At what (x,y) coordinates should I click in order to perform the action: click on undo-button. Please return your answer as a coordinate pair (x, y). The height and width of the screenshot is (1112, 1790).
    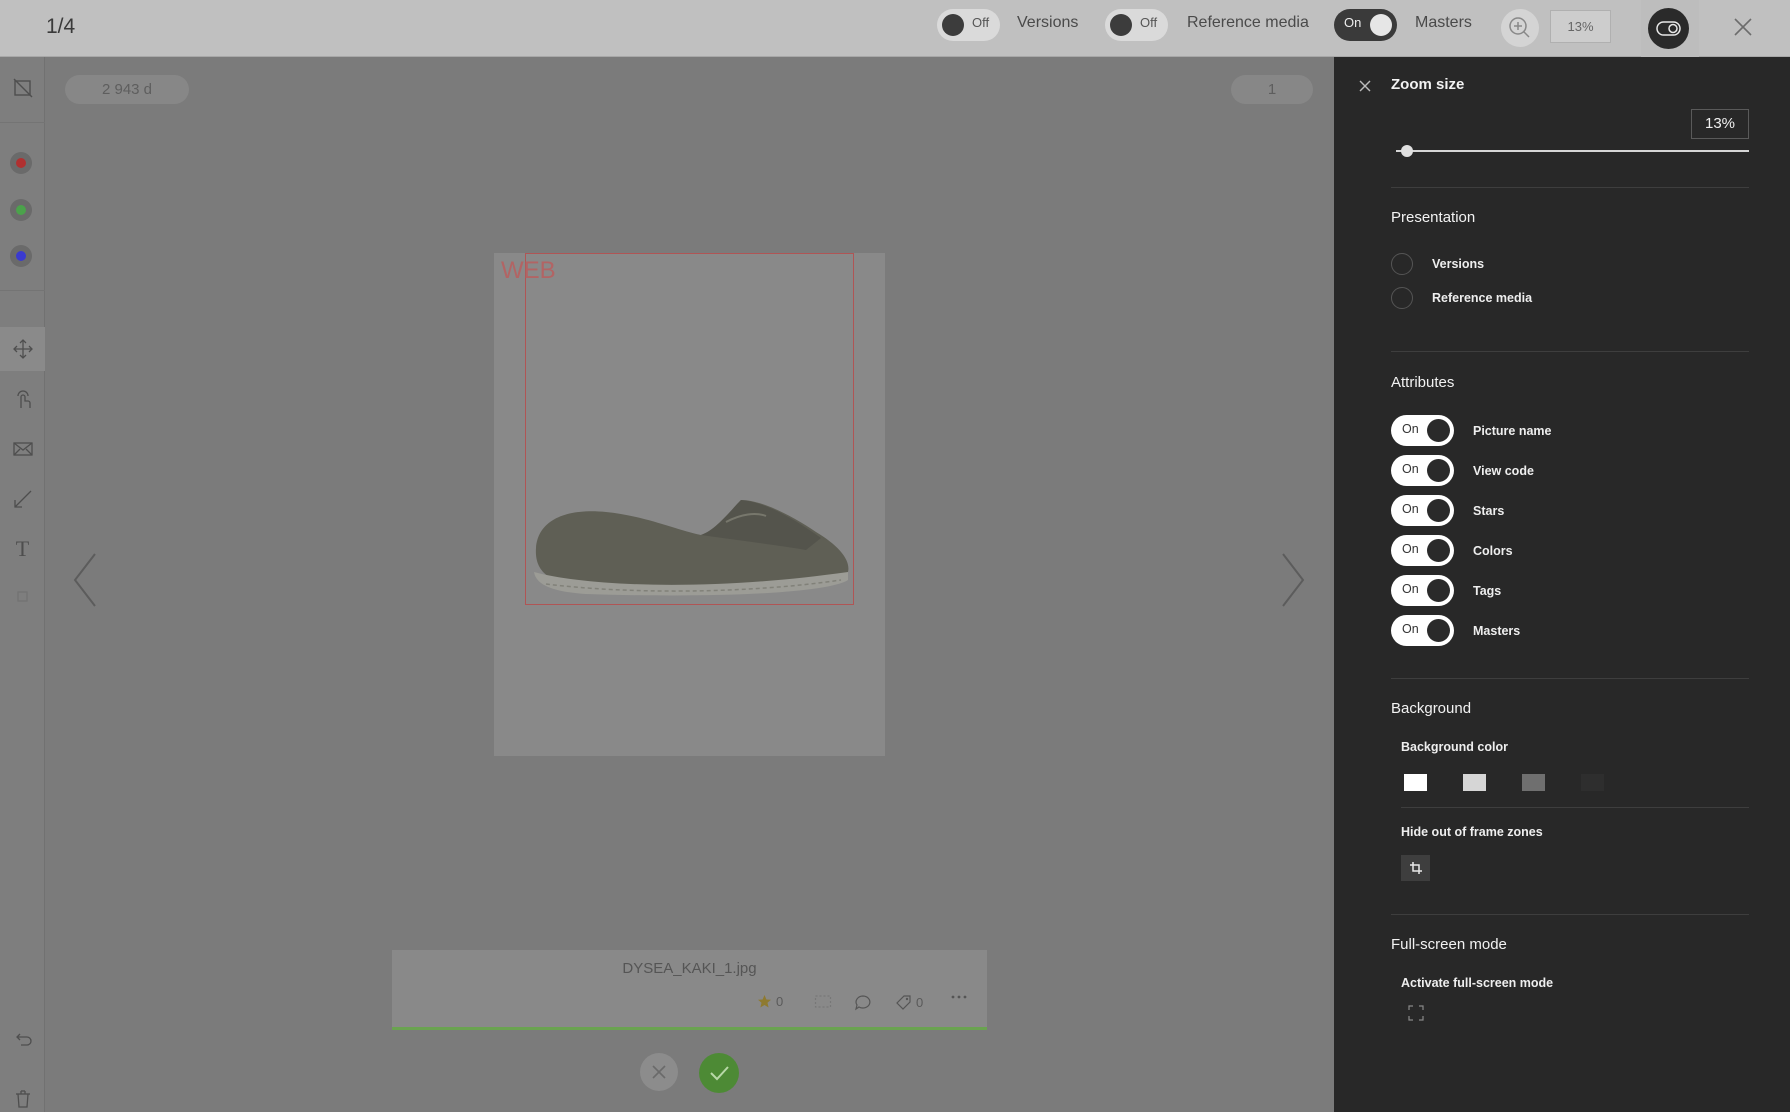
    Looking at the image, I should click on (22, 1039).